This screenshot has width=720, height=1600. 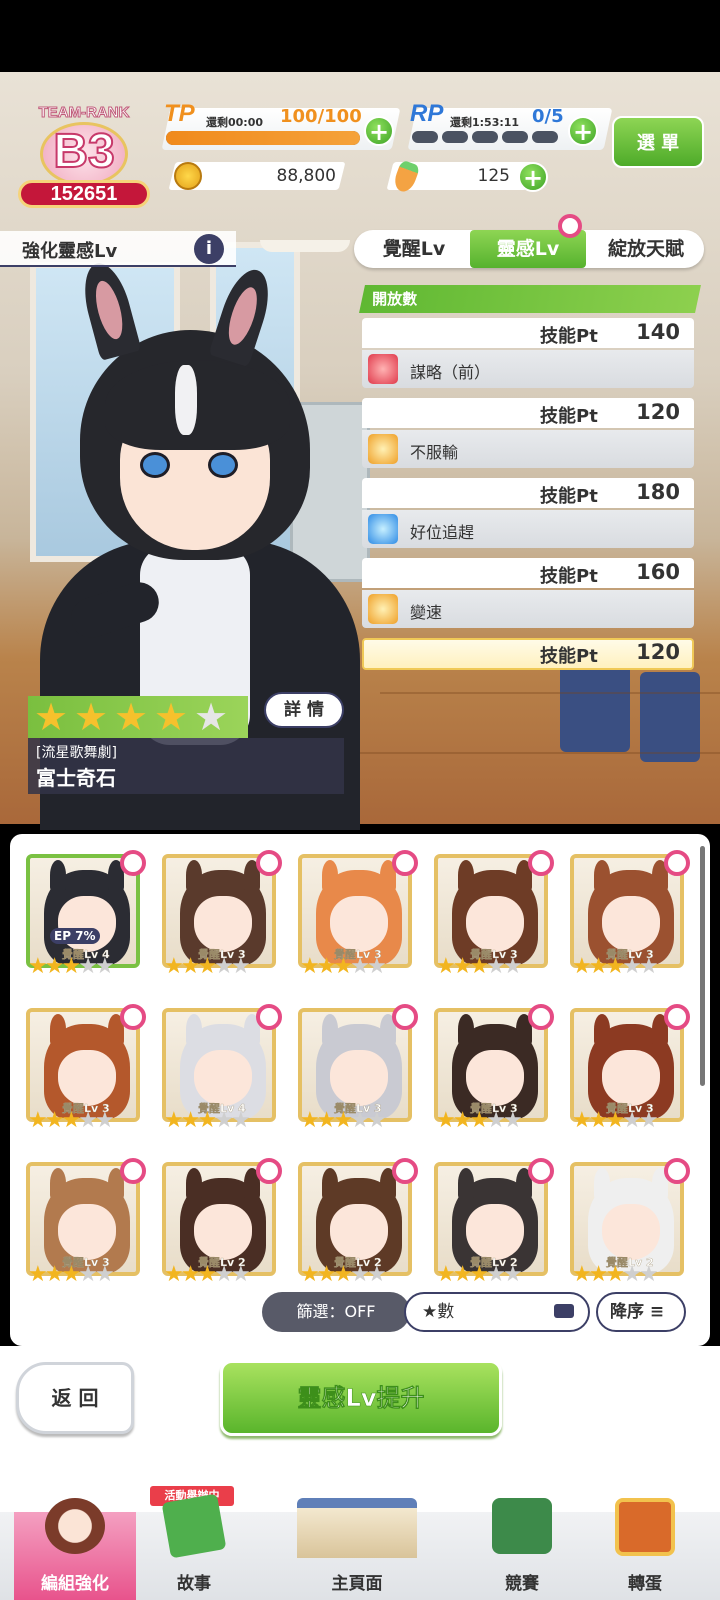 I want to click on tp-label: TP, so click(x=179, y=113).